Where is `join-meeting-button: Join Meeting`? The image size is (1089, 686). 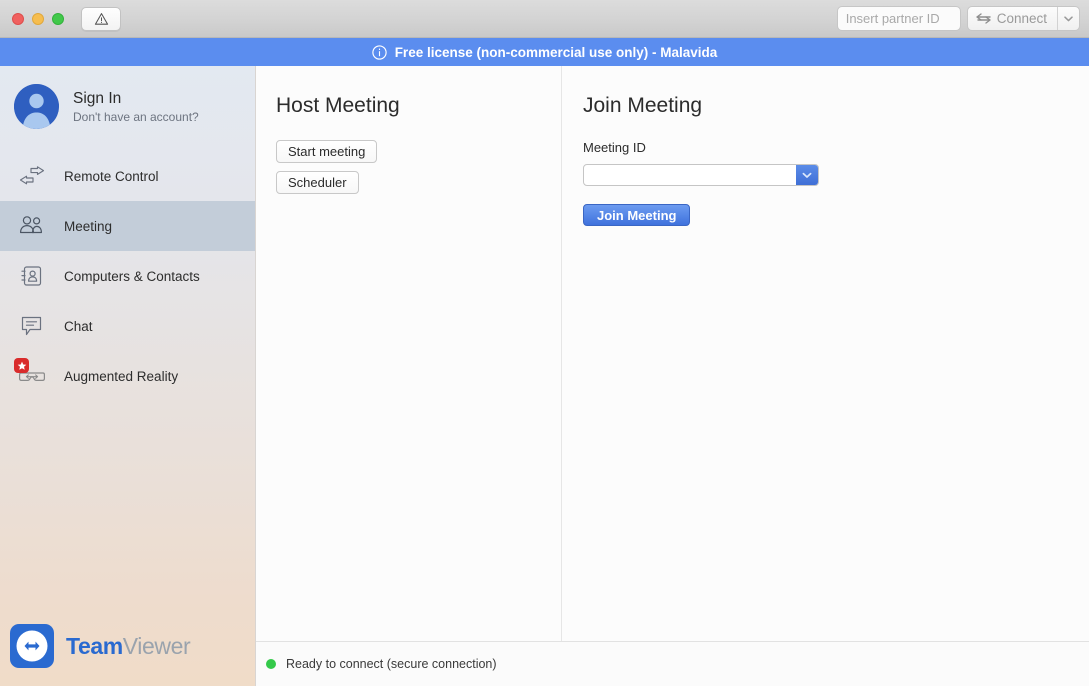 join-meeting-button: Join Meeting is located at coordinates (637, 215).